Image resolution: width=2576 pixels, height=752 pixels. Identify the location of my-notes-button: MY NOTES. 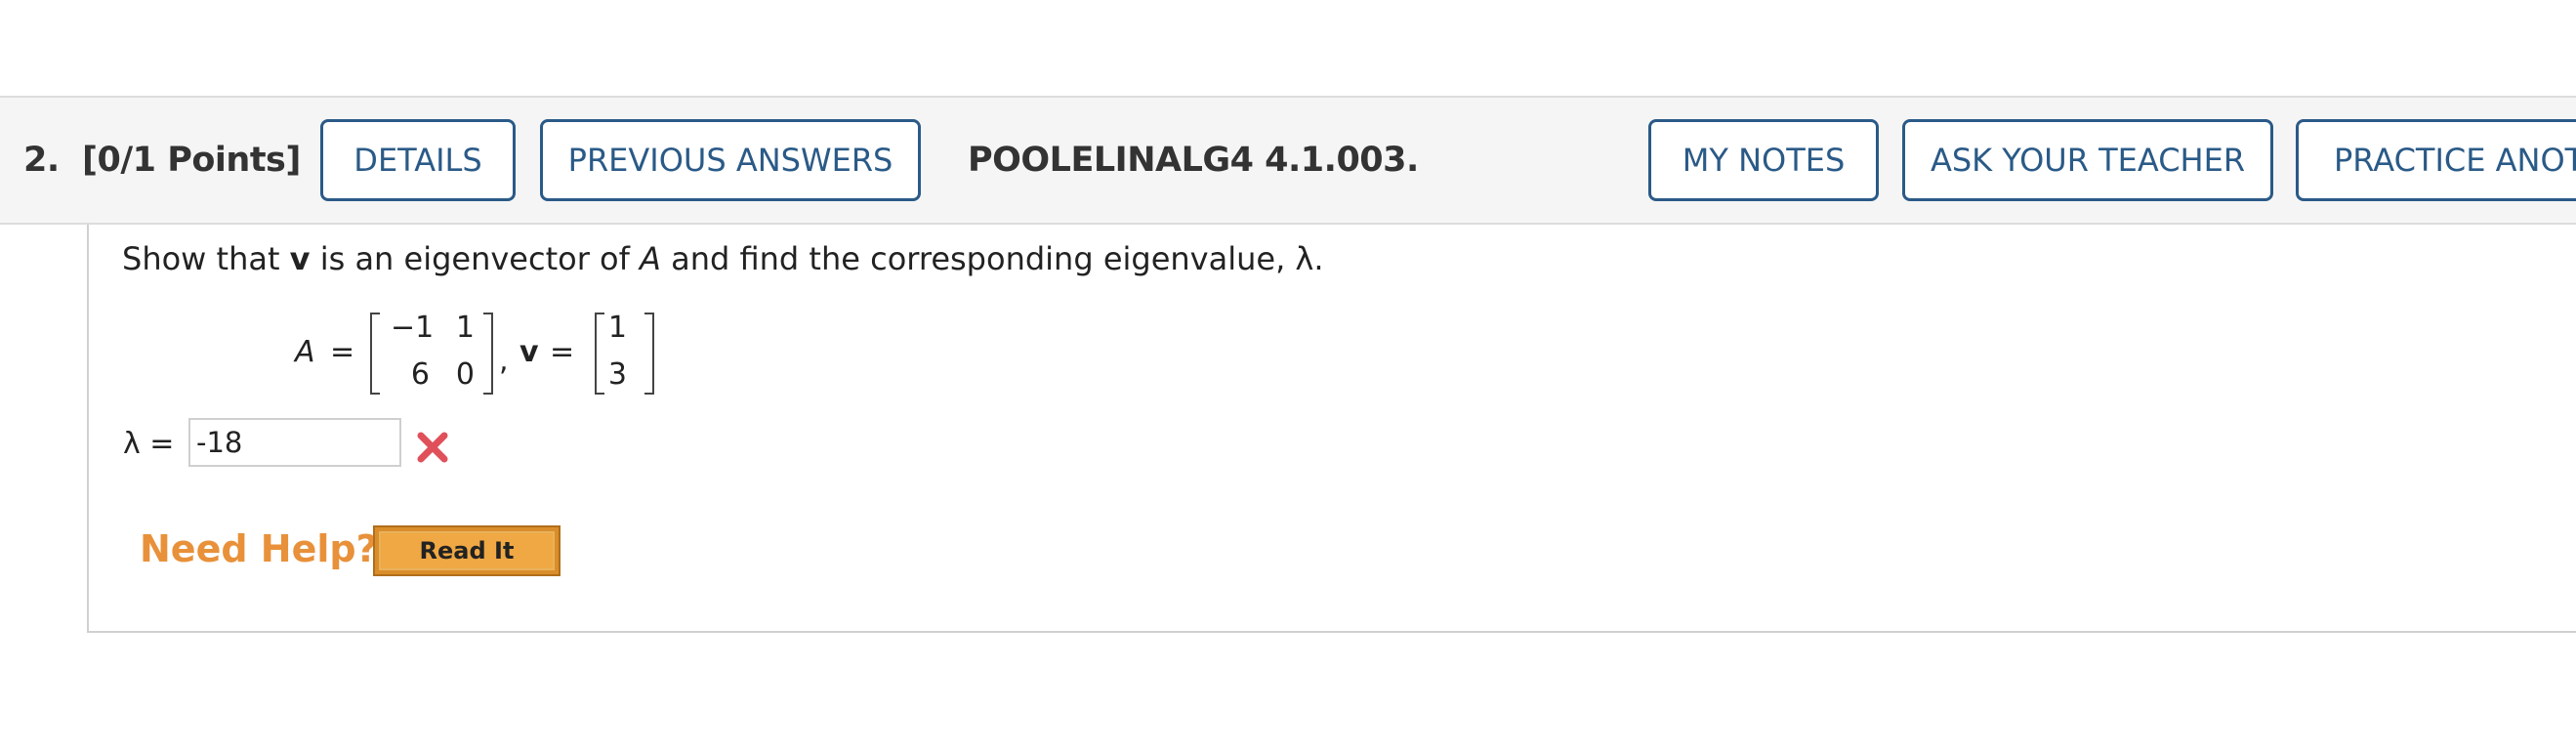
(1763, 160).